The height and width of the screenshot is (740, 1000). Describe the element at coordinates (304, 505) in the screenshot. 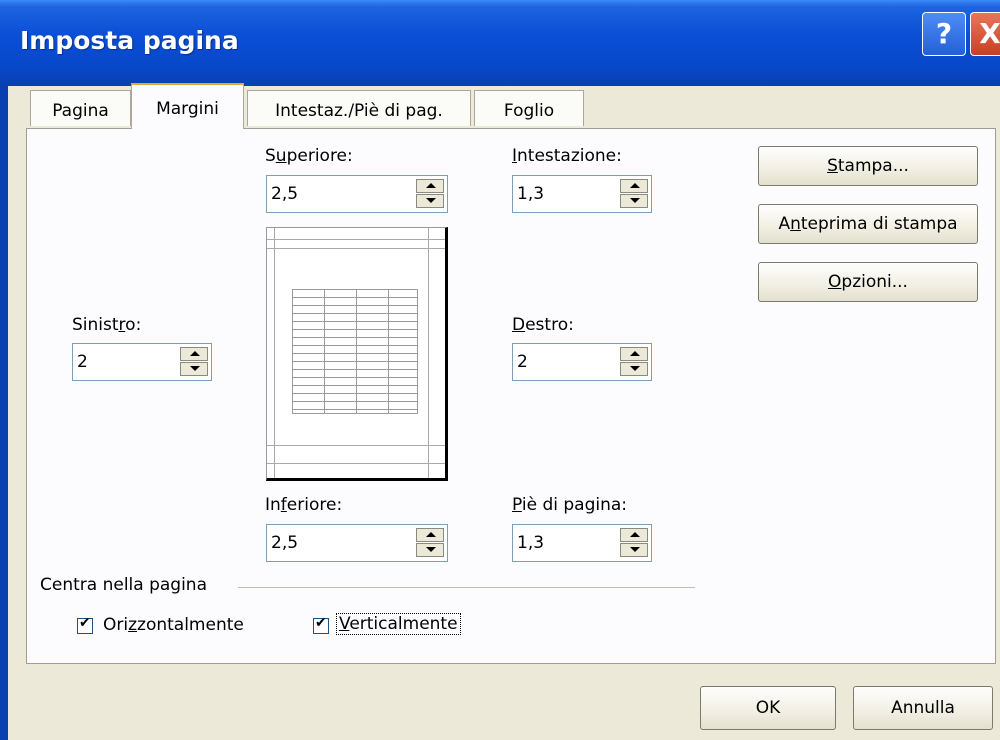

I see `inferiore-label: Inferiore:` at that location.